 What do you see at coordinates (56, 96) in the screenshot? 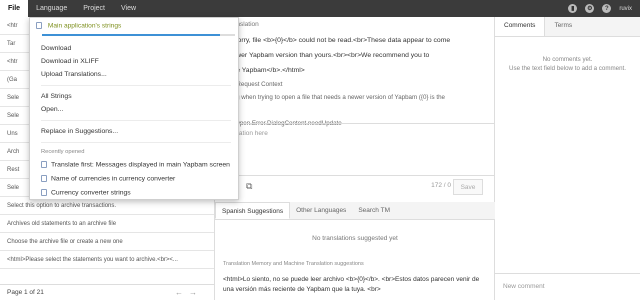
I see `all-strings-menu-item: All Strings` at bounding box center [56, 96].